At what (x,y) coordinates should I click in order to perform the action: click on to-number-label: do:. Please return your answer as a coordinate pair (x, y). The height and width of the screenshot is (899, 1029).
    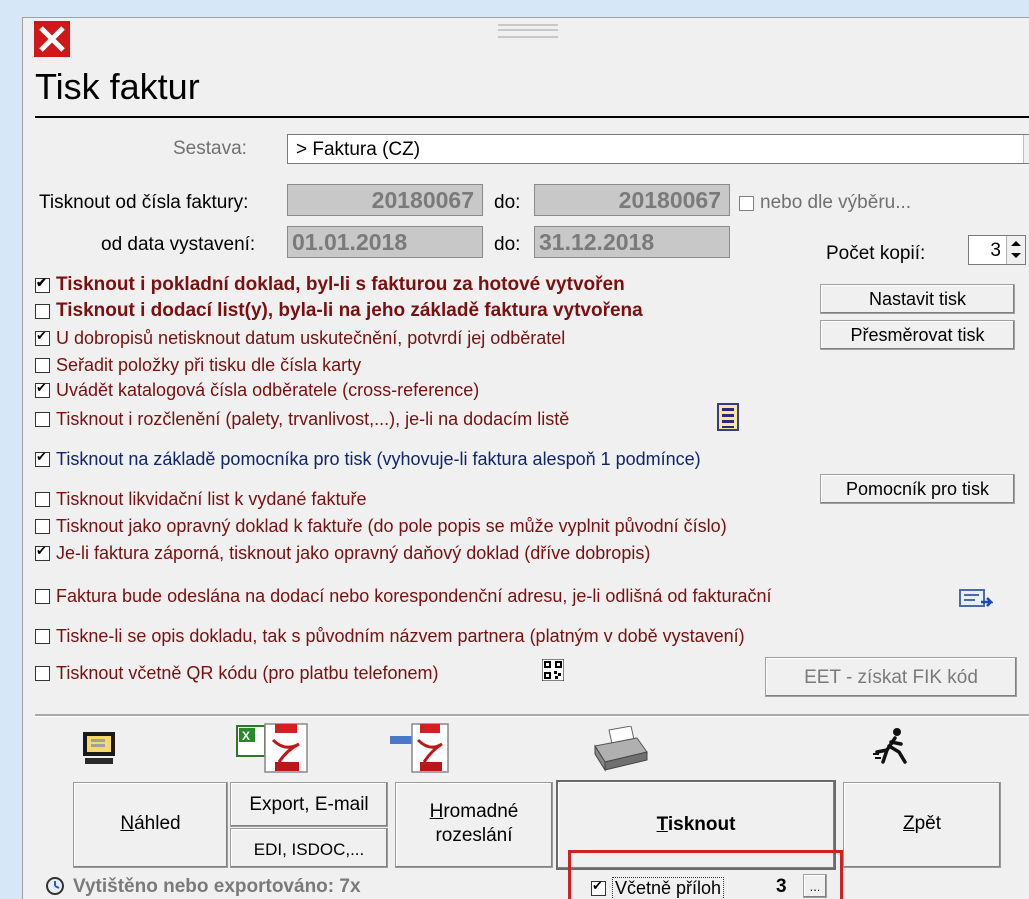
    Looking at the image, I should click on (507, 202).